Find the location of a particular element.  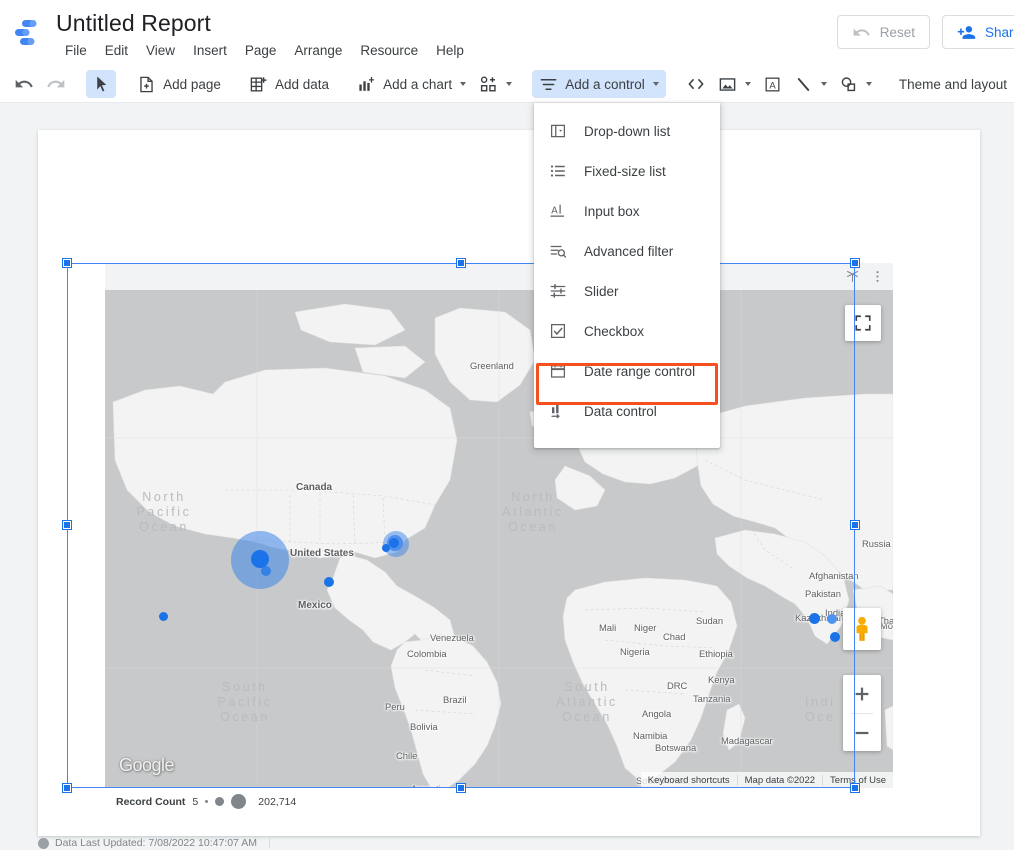

resize-handle-n is located at coordinates (461, 263).